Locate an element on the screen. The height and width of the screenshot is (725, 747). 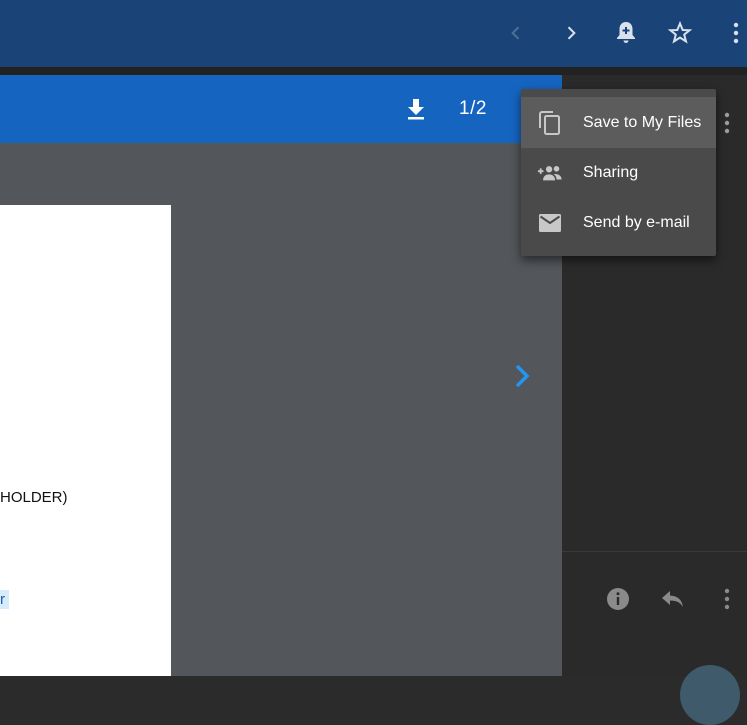
next-page-chevron-icon is located at coordinates (522, 376).